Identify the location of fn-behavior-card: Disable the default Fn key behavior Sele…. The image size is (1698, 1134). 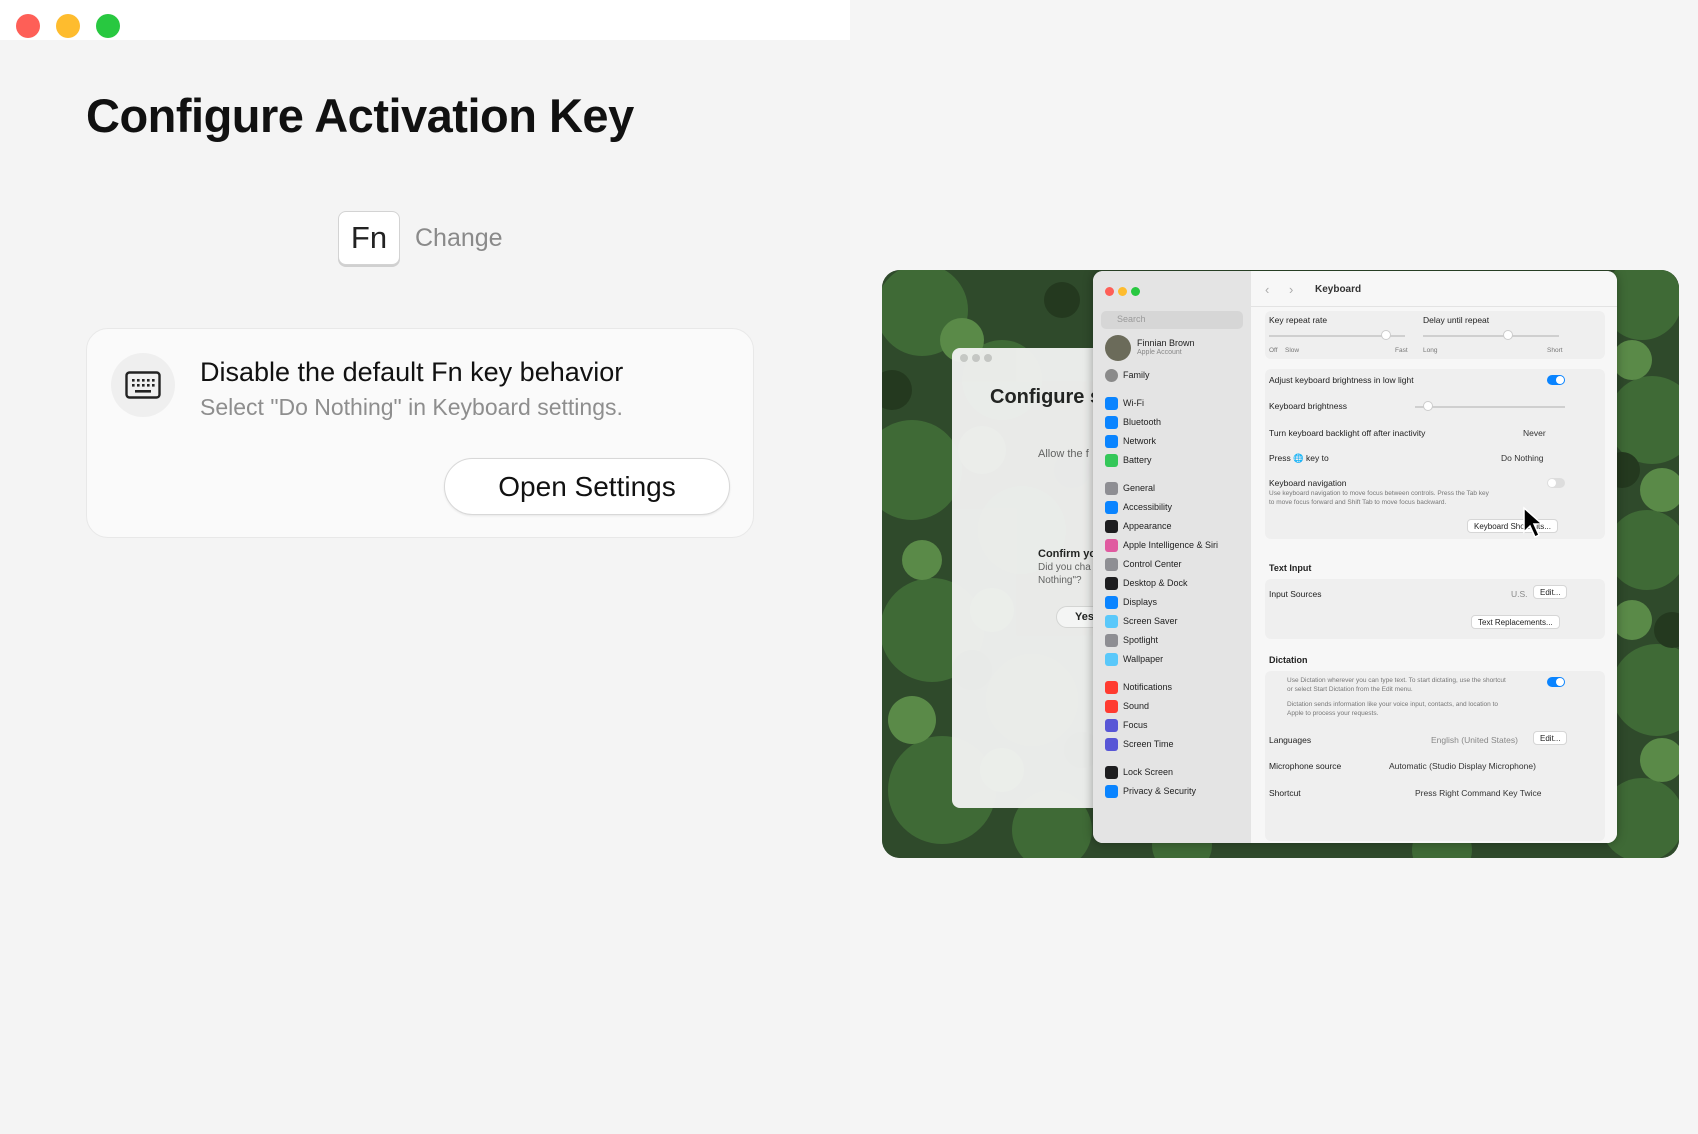
(420, 433).